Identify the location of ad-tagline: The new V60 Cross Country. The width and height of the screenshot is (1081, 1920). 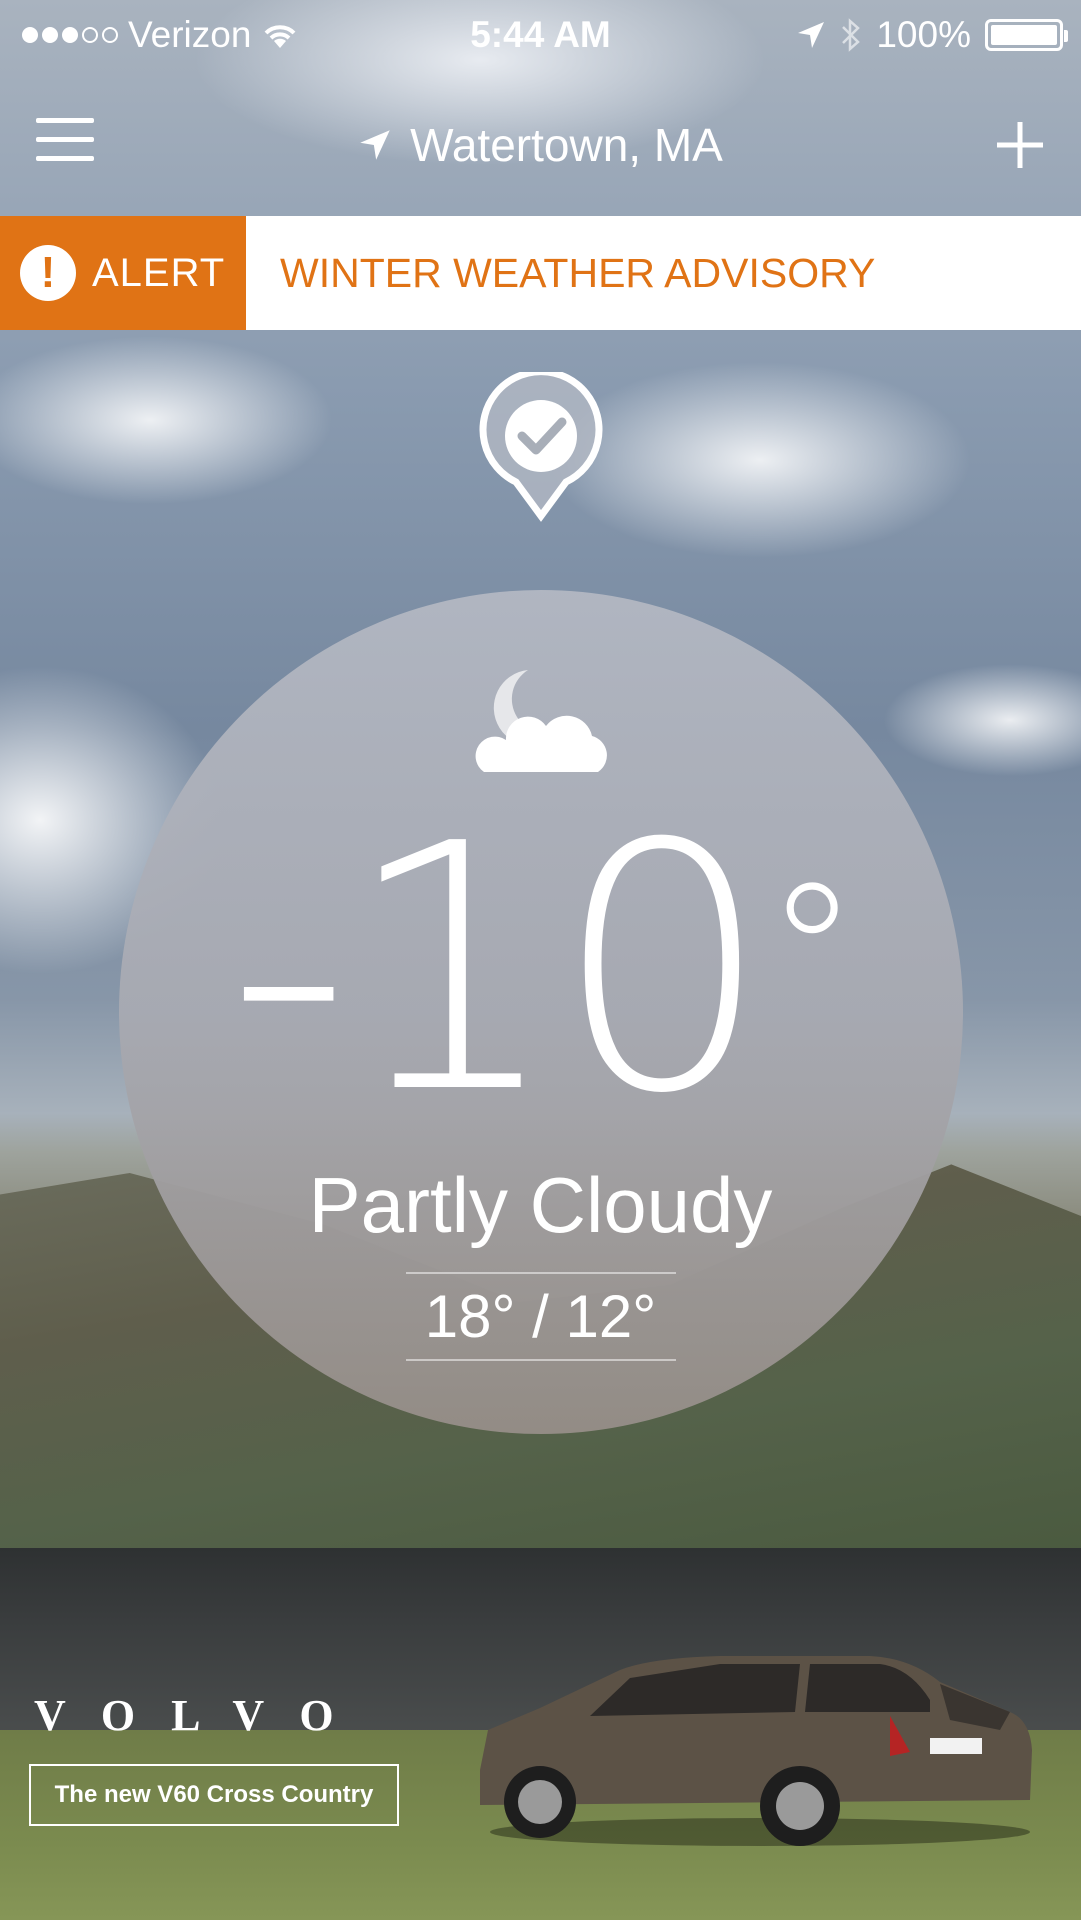
(214, 1794).